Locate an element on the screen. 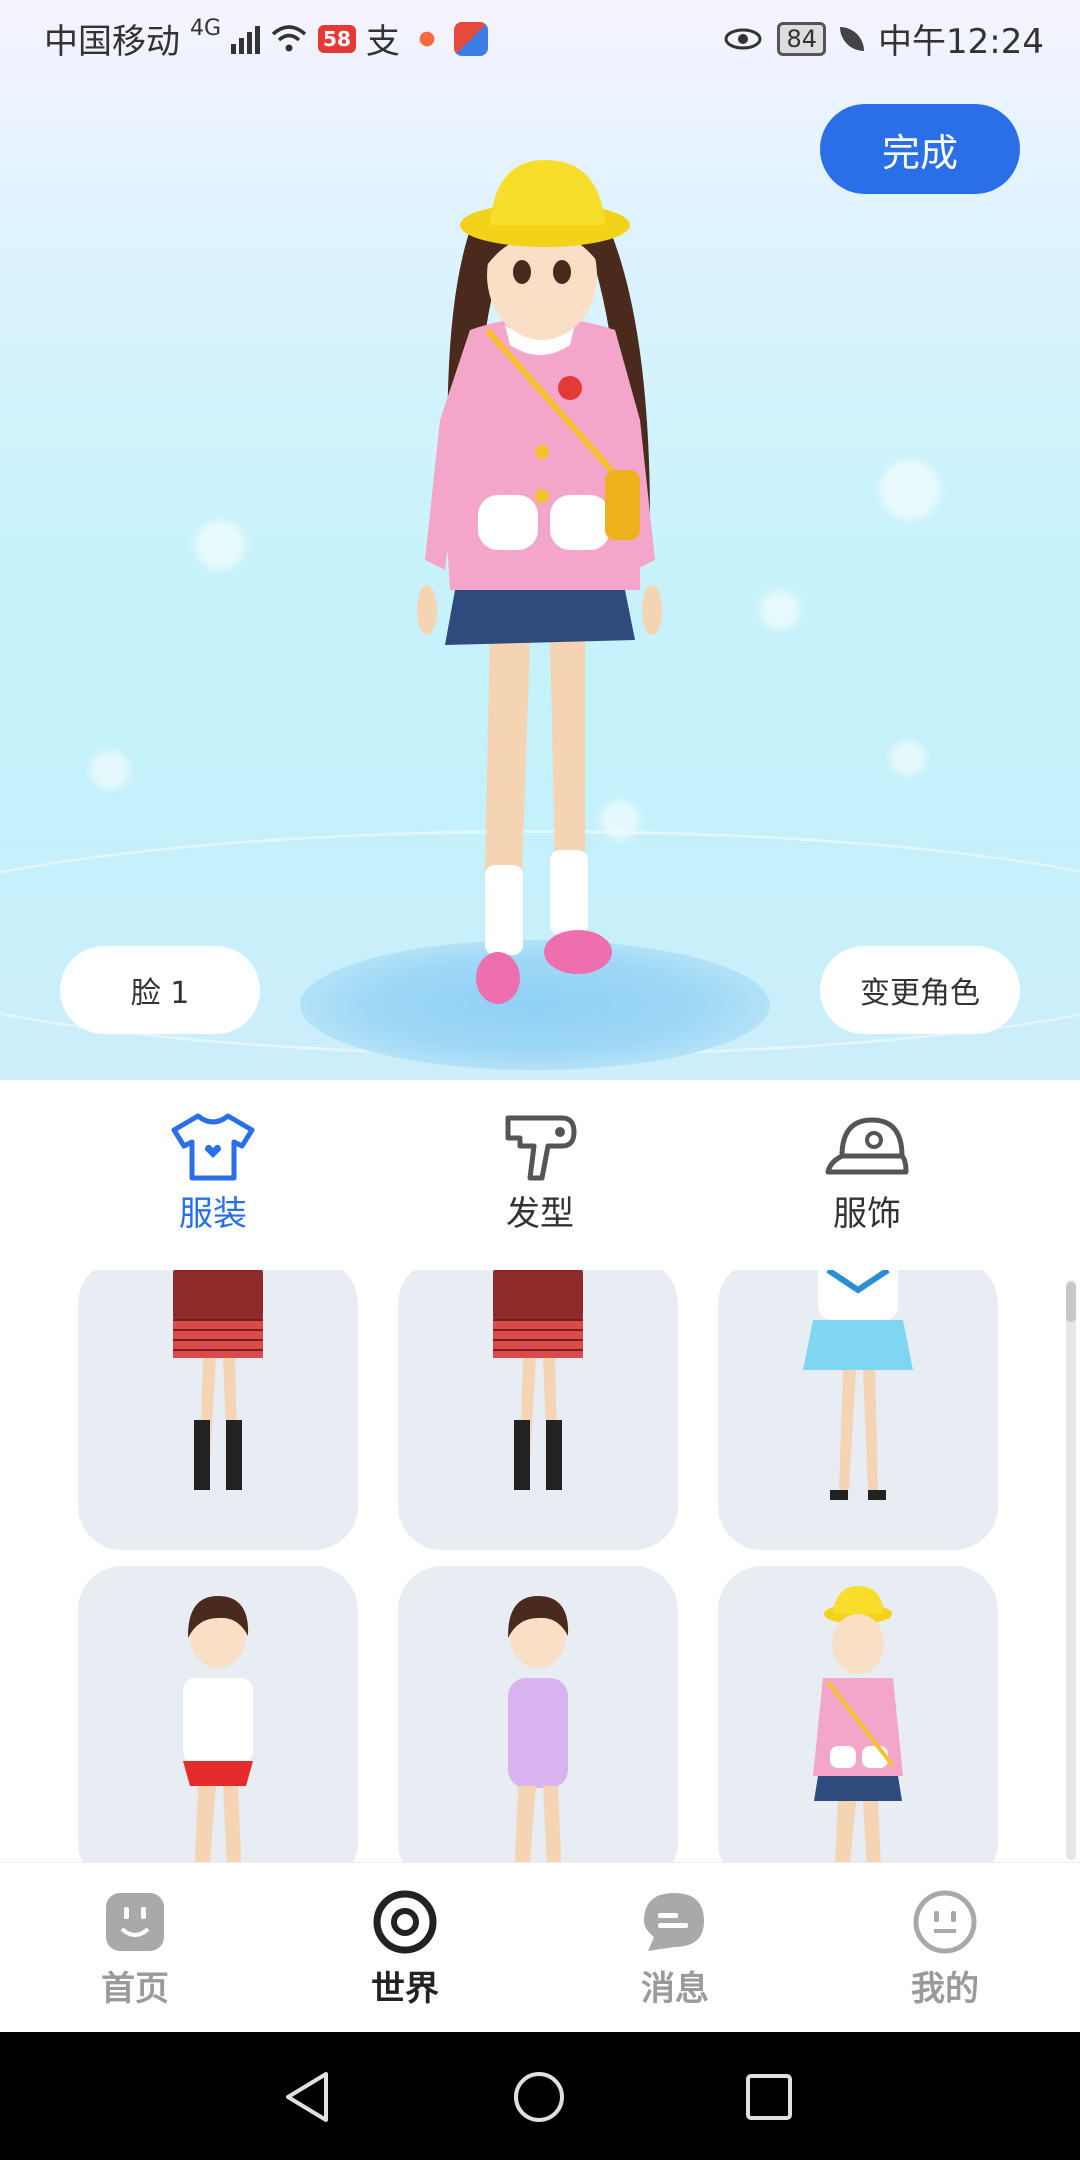  back-icon is located at coordinates (307, 2097).